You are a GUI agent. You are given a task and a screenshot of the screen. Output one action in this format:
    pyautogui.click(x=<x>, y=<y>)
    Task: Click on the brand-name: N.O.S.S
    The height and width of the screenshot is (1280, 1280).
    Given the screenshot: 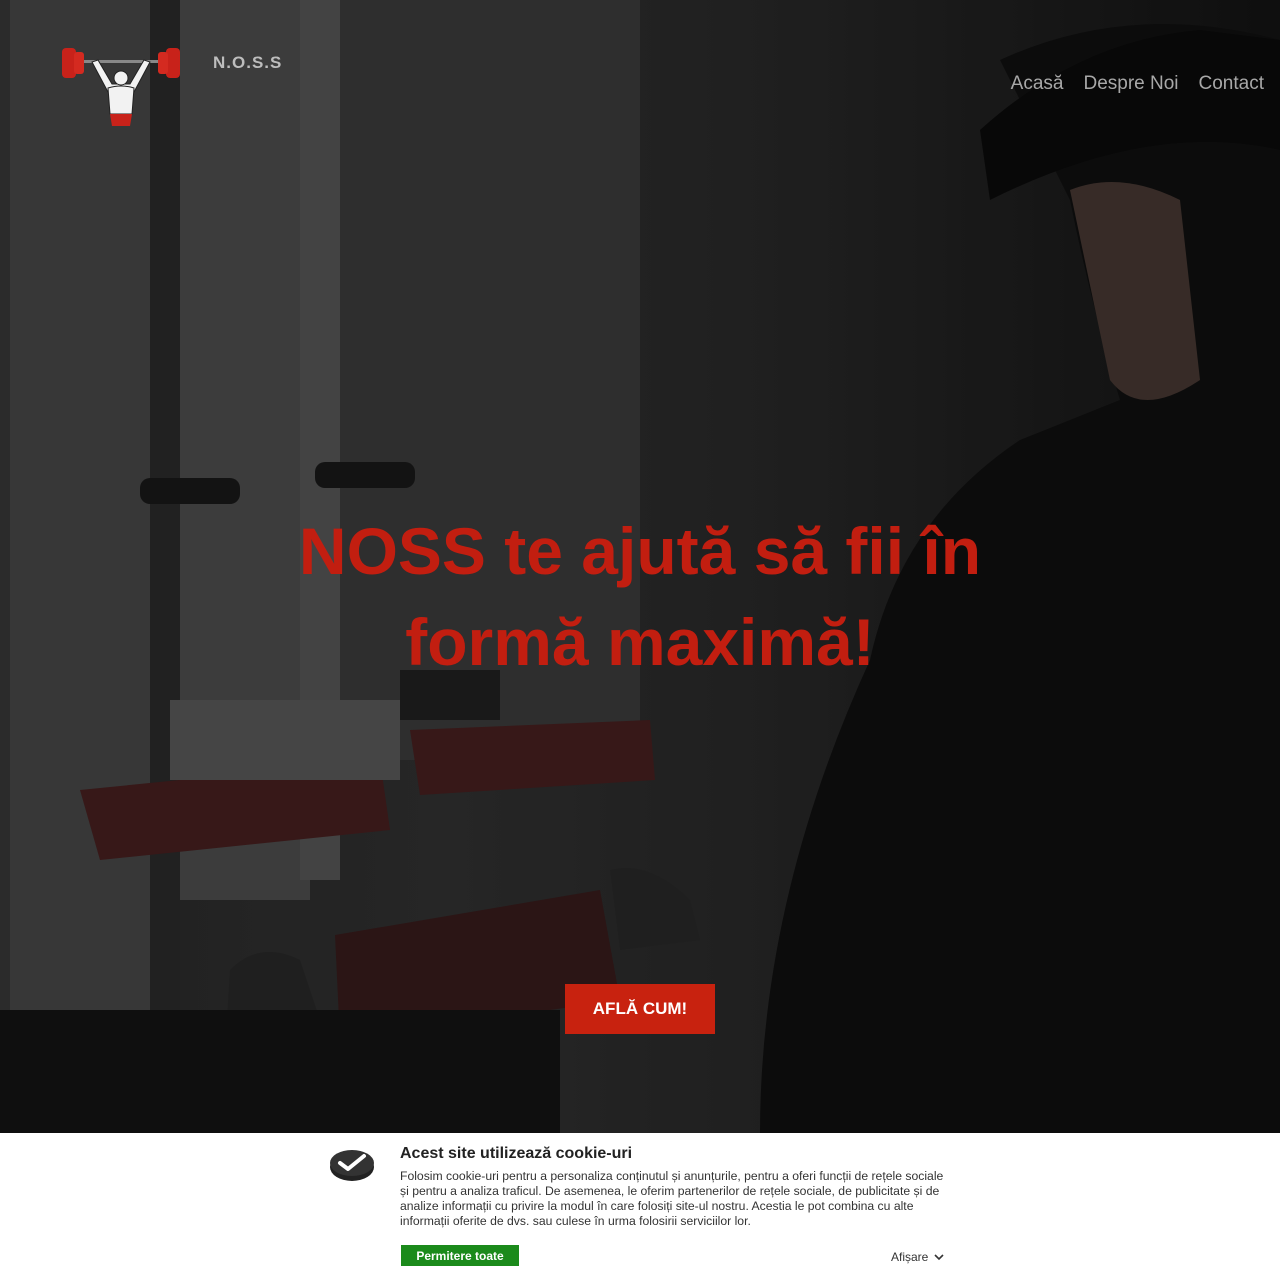 What is the action you would take?
    pyautogui.click(x=247, y=63)
    